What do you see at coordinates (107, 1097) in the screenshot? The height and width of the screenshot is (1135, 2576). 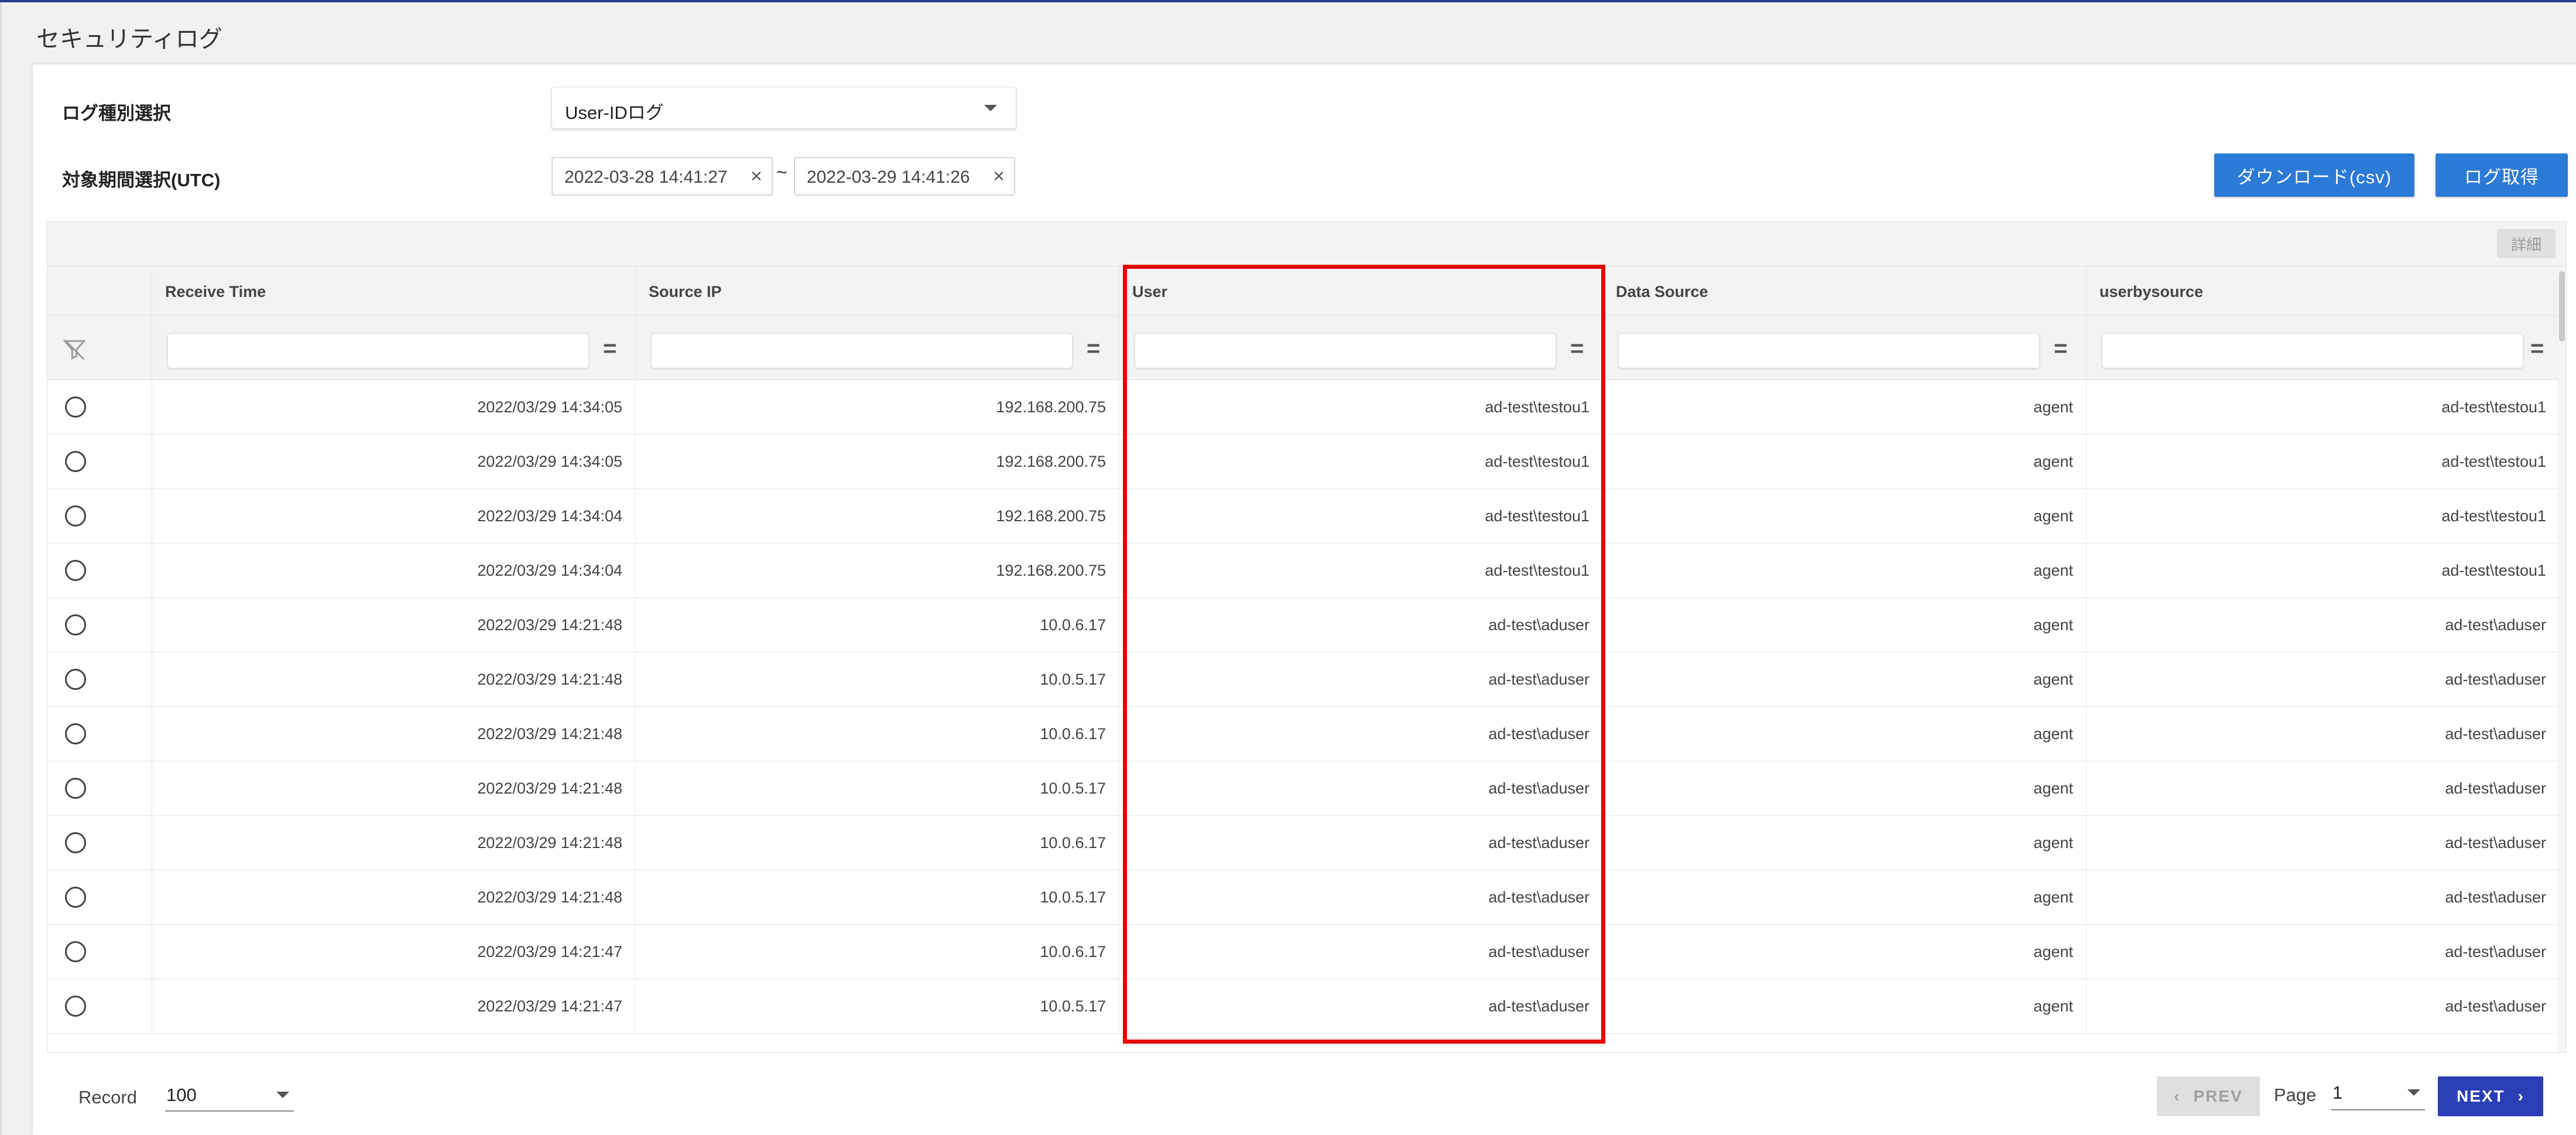 I see `record-label: Record` at bounding box center [107, 1097].